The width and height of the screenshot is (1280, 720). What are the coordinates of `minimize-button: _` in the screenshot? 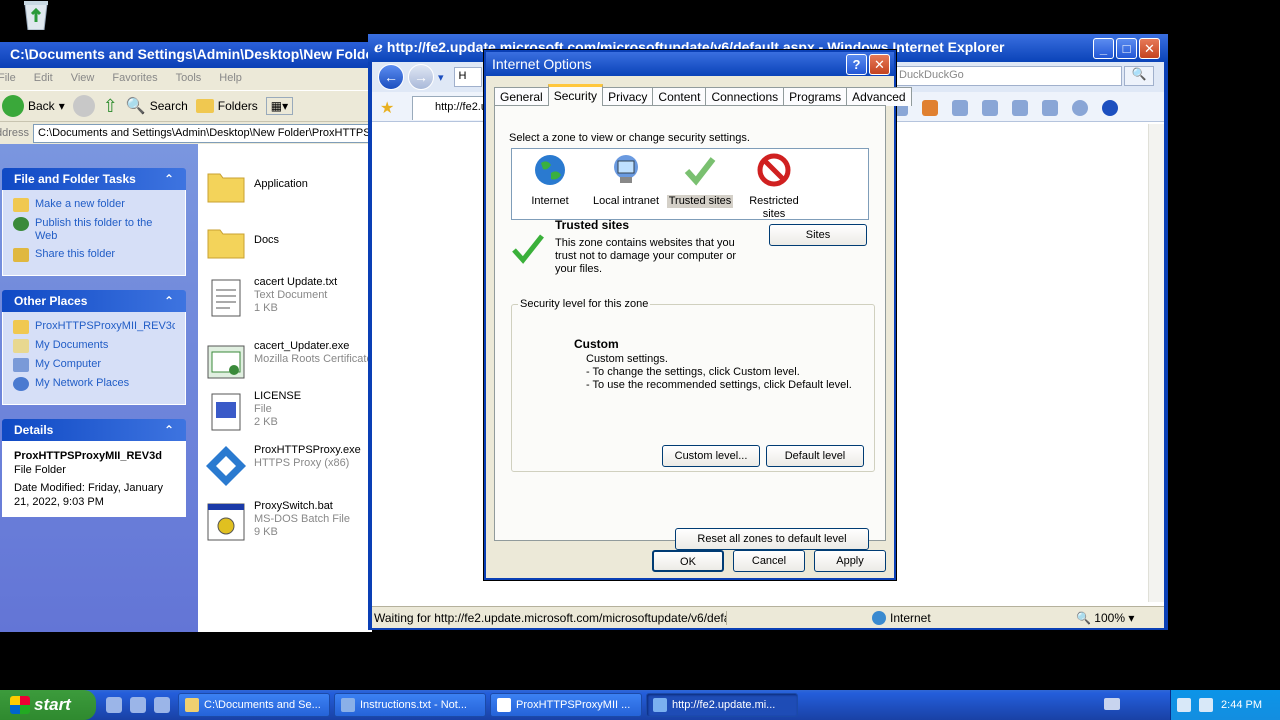 It's located at (1103, 48).